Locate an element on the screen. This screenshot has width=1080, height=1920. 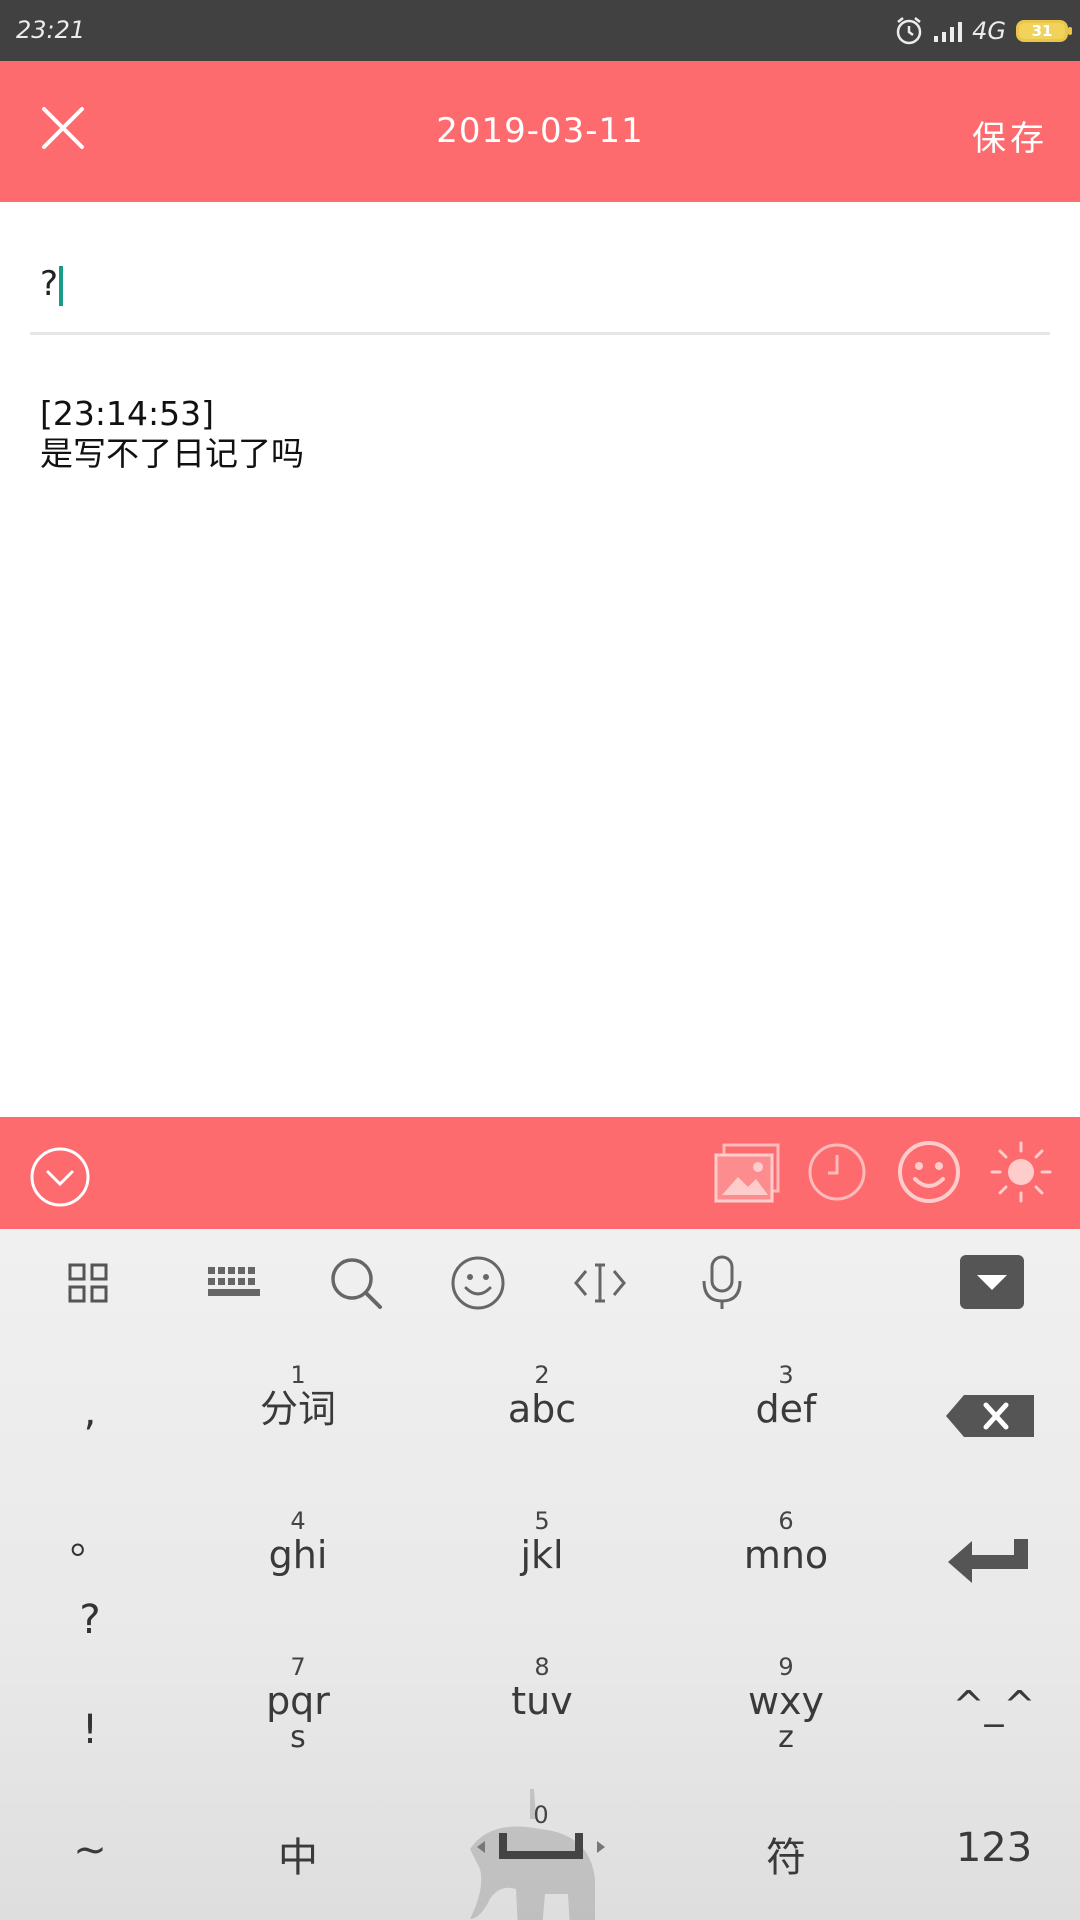
key-8-number: 8 is located at coordinates (542, 1667).